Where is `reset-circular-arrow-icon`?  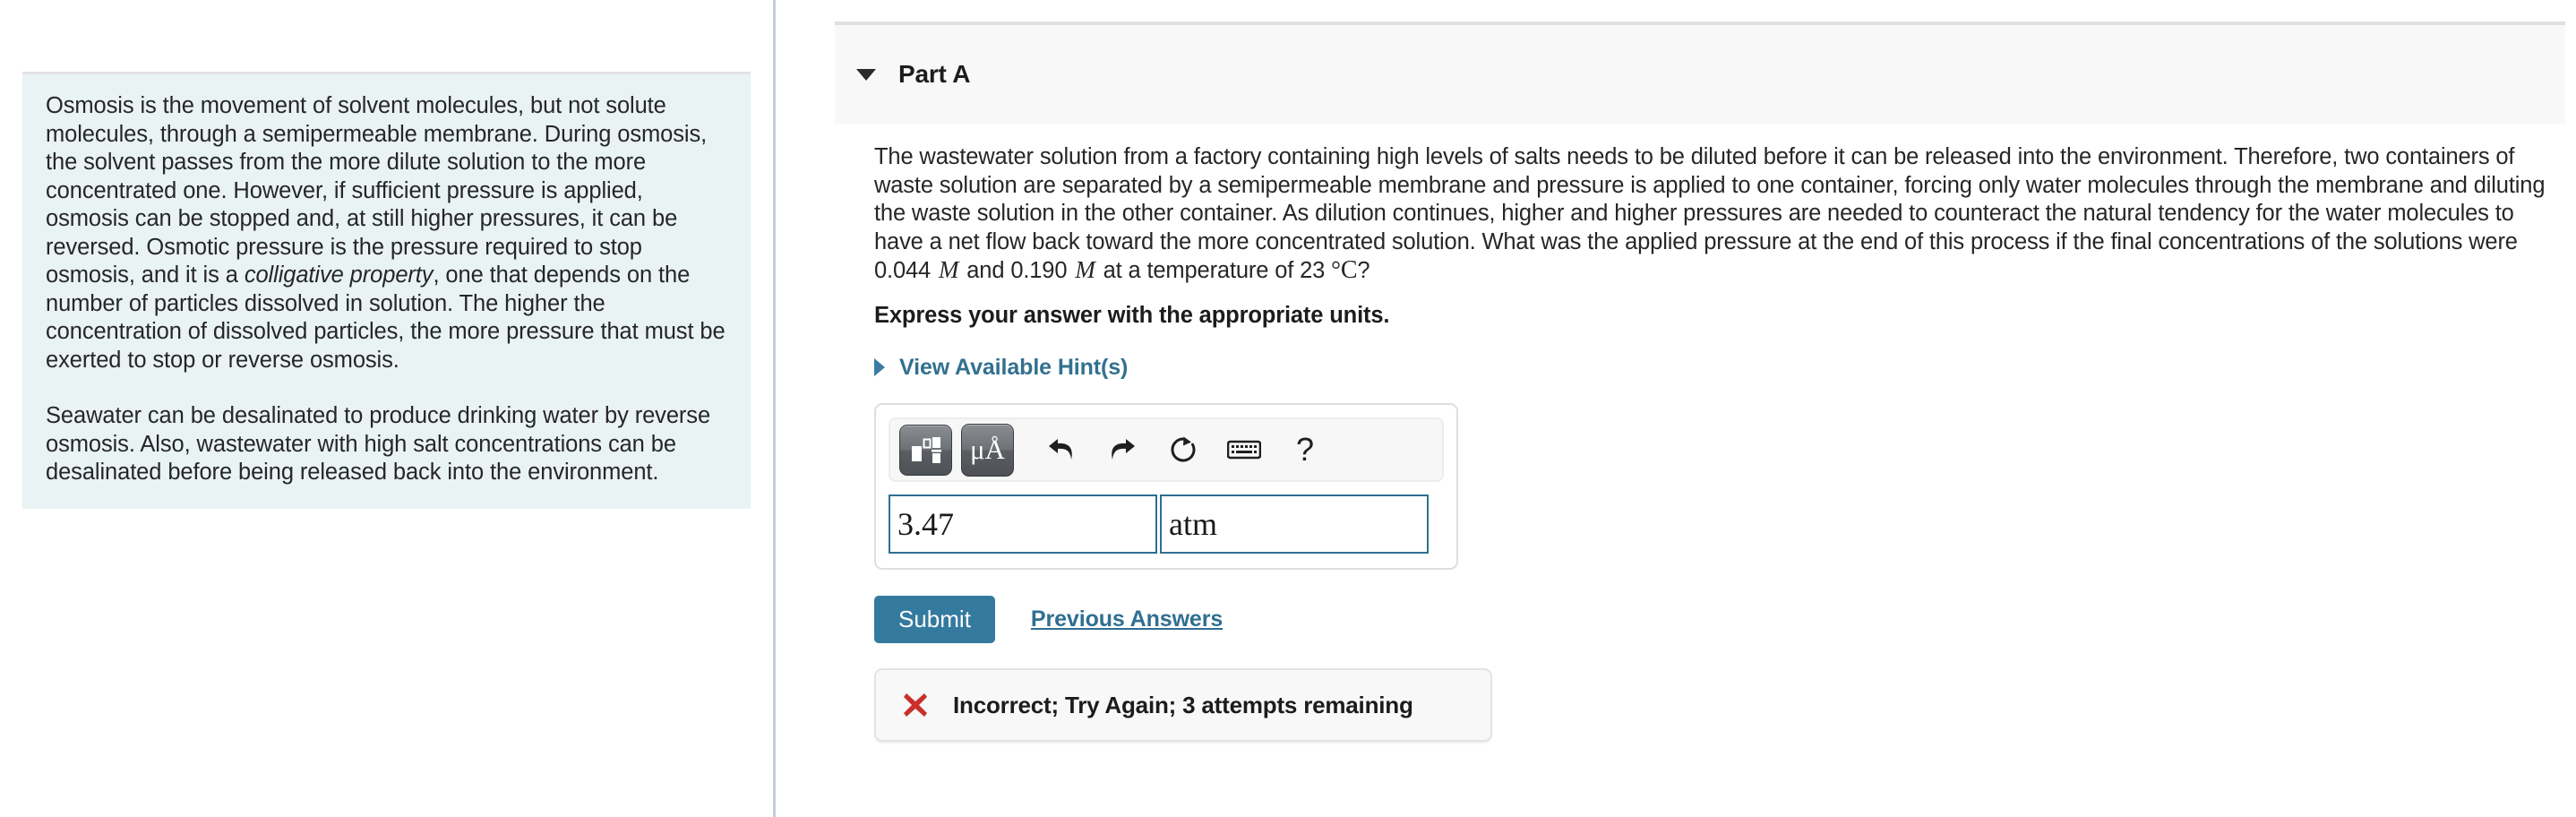
reset-circular-arrow-icon is located at coordinates (1183, 449).